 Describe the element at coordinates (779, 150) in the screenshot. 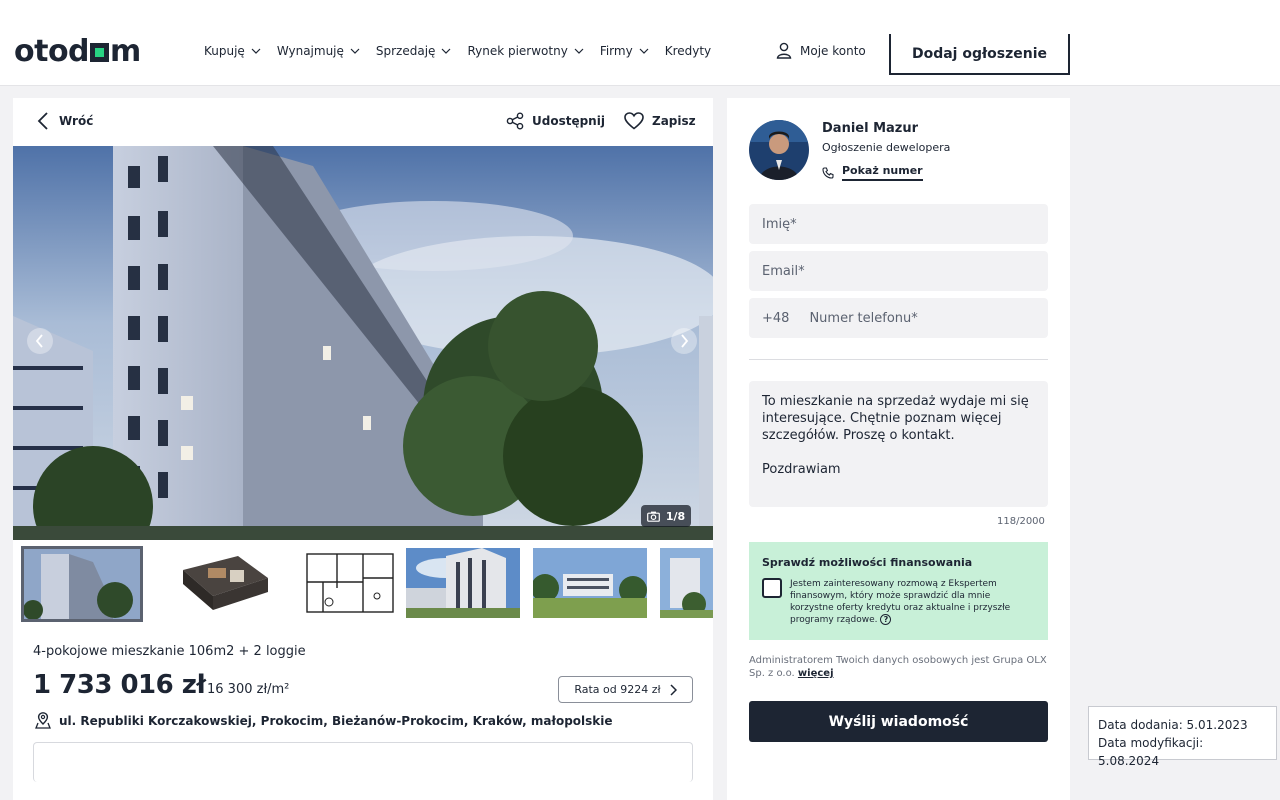

I see `agent-avatar` at that location.